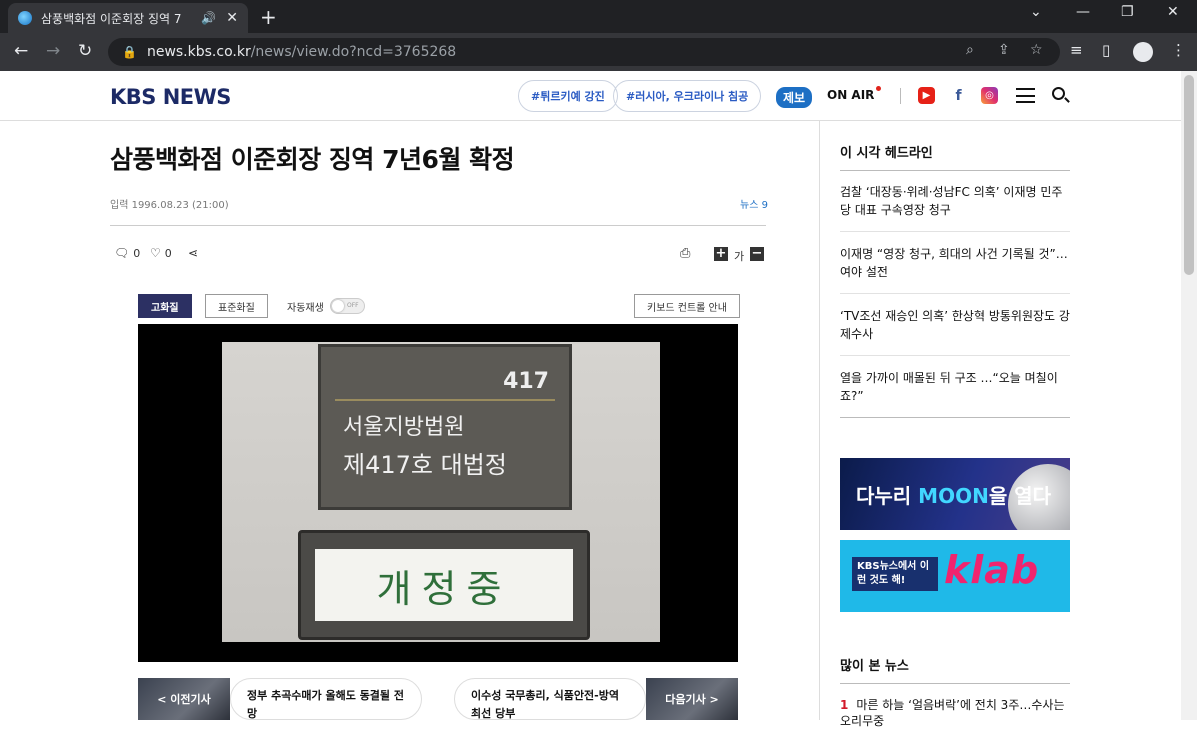 This screenshot has width=1197, height=729. I want to click on article-title: 삼풍백화점 이준회장 징역 7년6월 확정, so click(312, 159).